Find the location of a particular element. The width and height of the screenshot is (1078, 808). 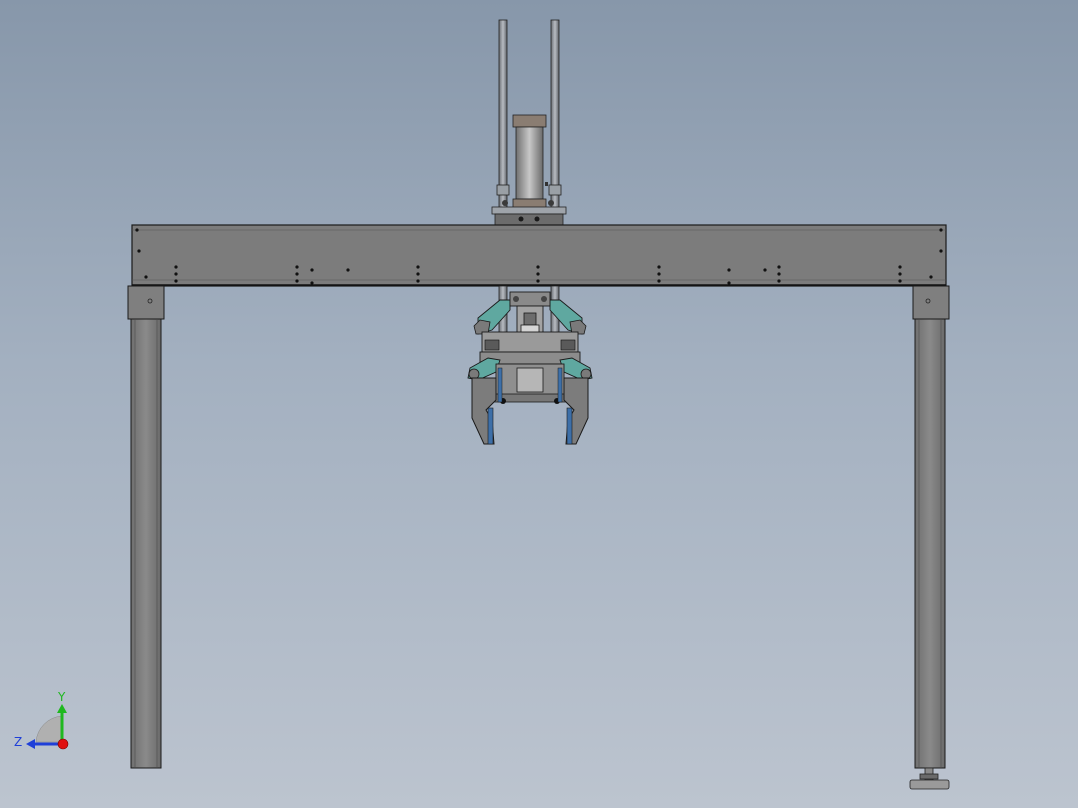

crossbeam is located at coordinates (539, 255).